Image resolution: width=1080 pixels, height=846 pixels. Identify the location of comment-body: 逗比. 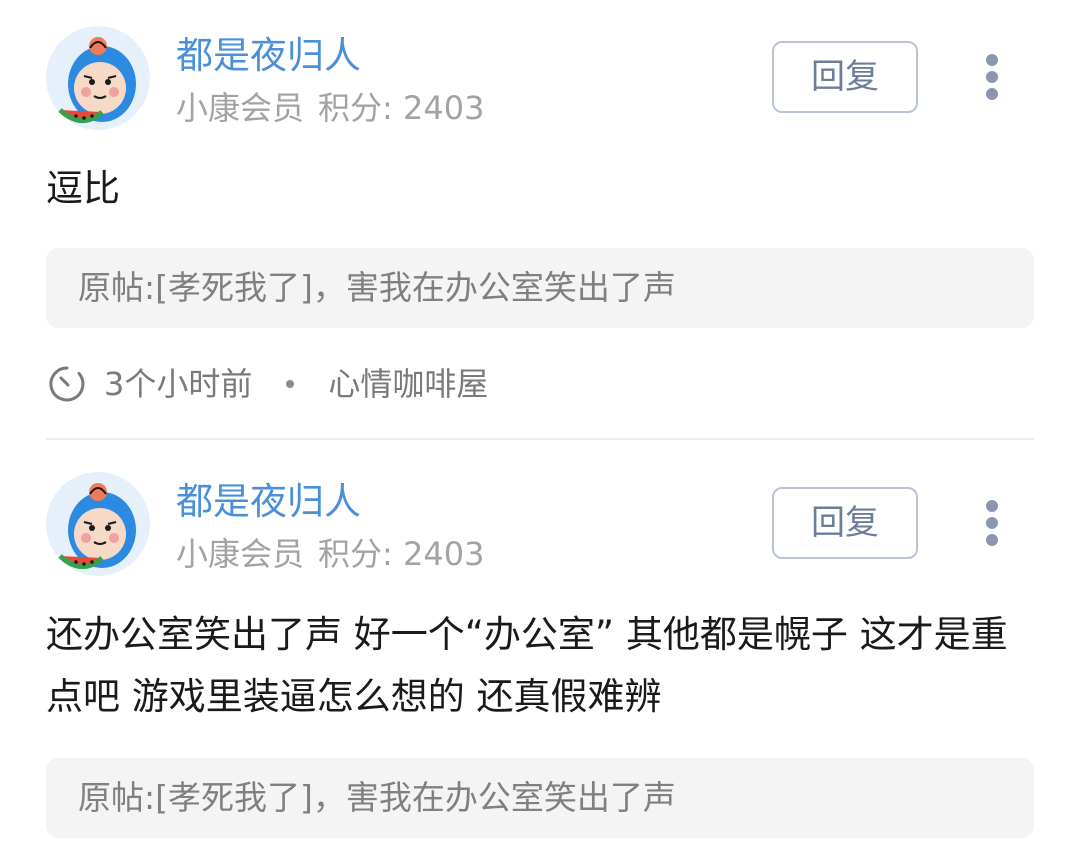
(83, 188).